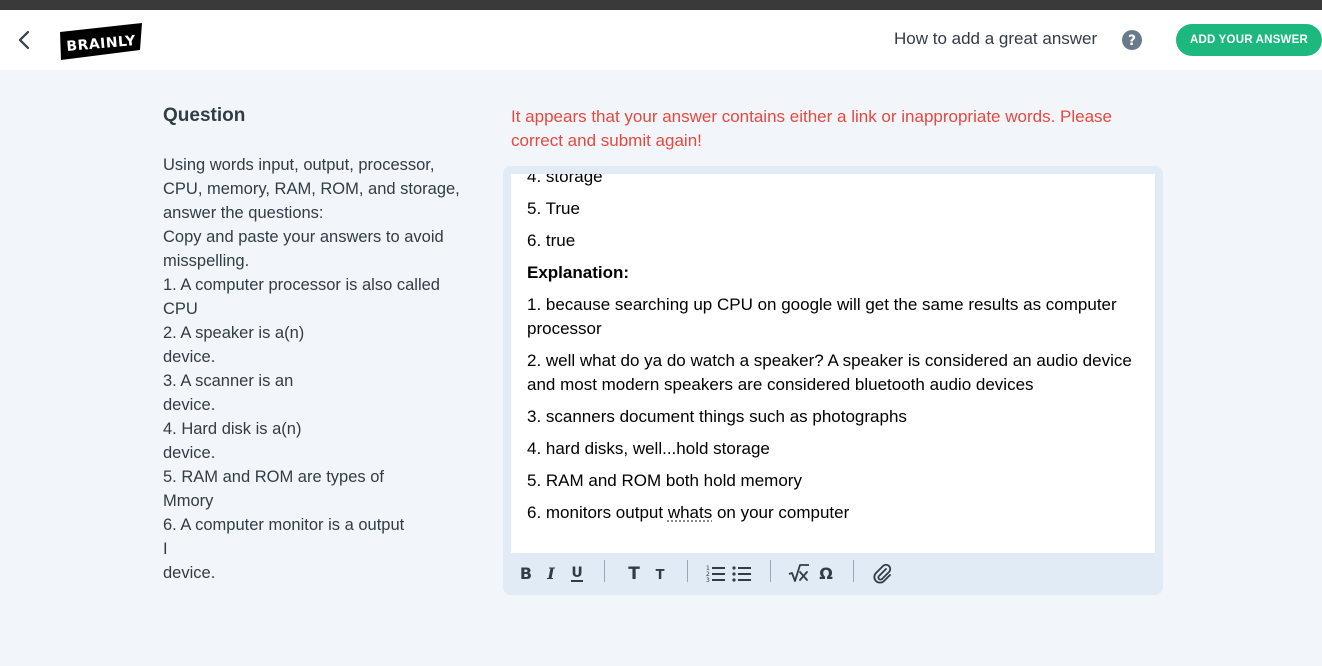 The width and height of the screenshot is (1322, 666). Describe the element at coordinates (708, 580) in the screenshot. I see `svg-text: 3` at that location.